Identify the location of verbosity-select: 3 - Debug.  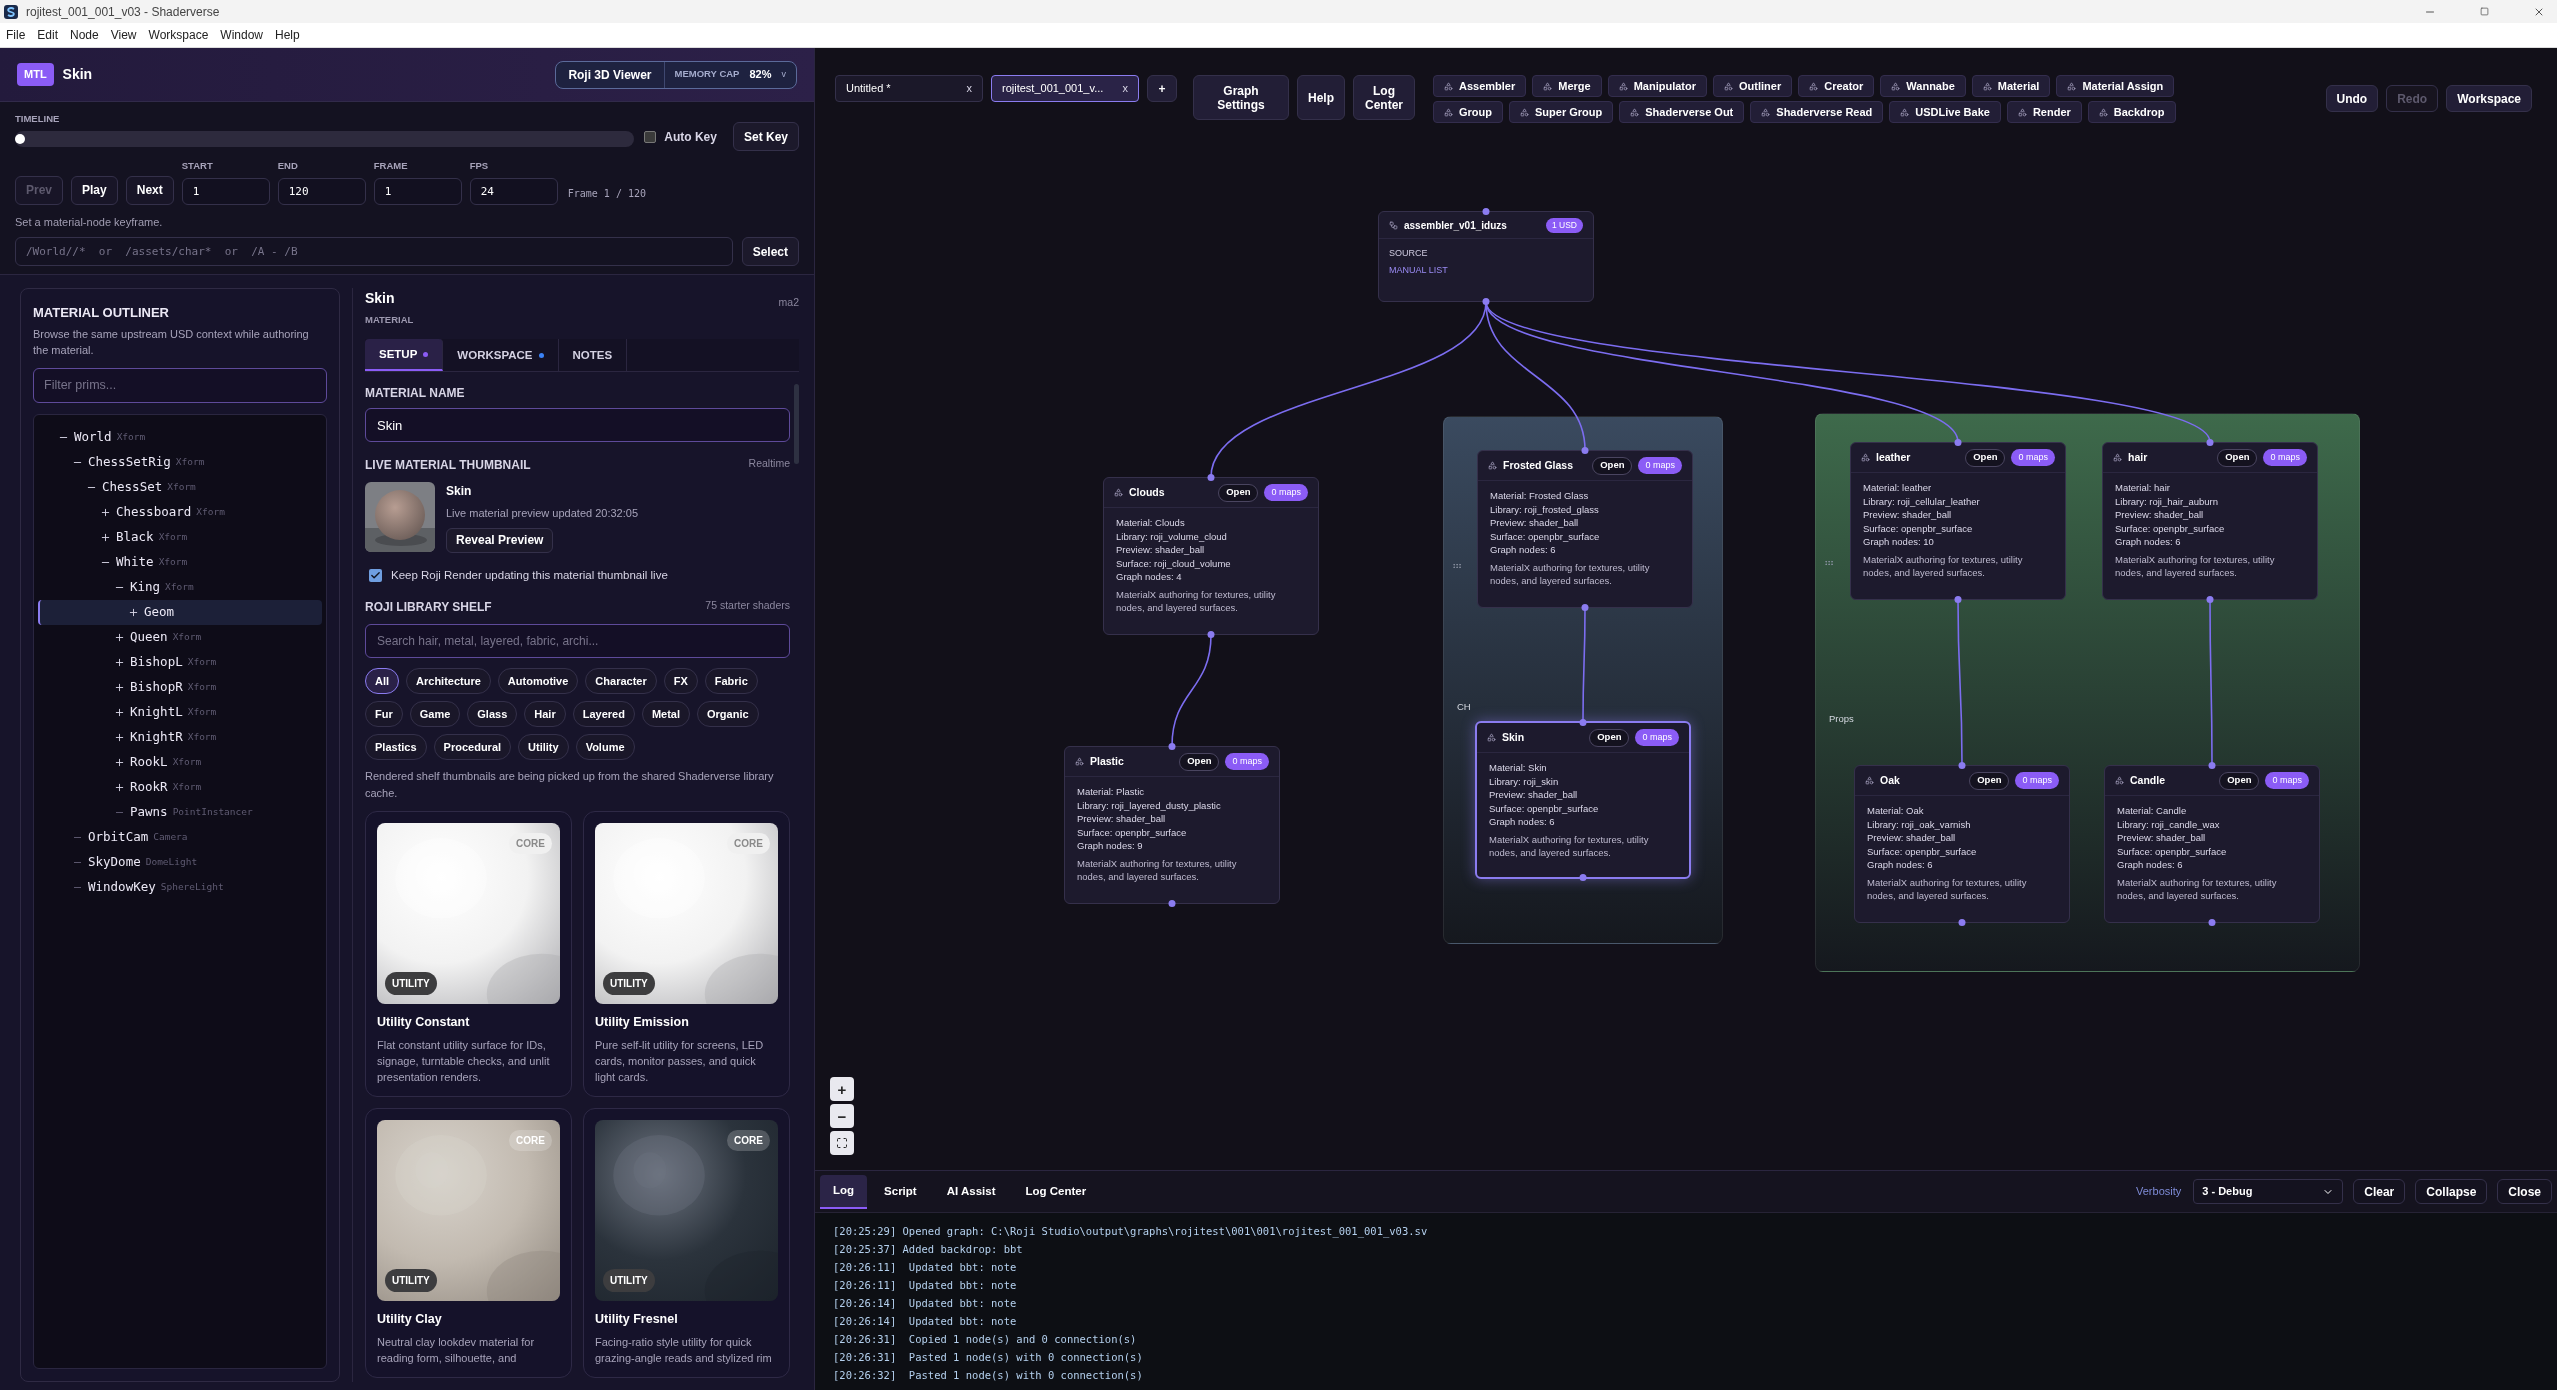
(2268, 1191).